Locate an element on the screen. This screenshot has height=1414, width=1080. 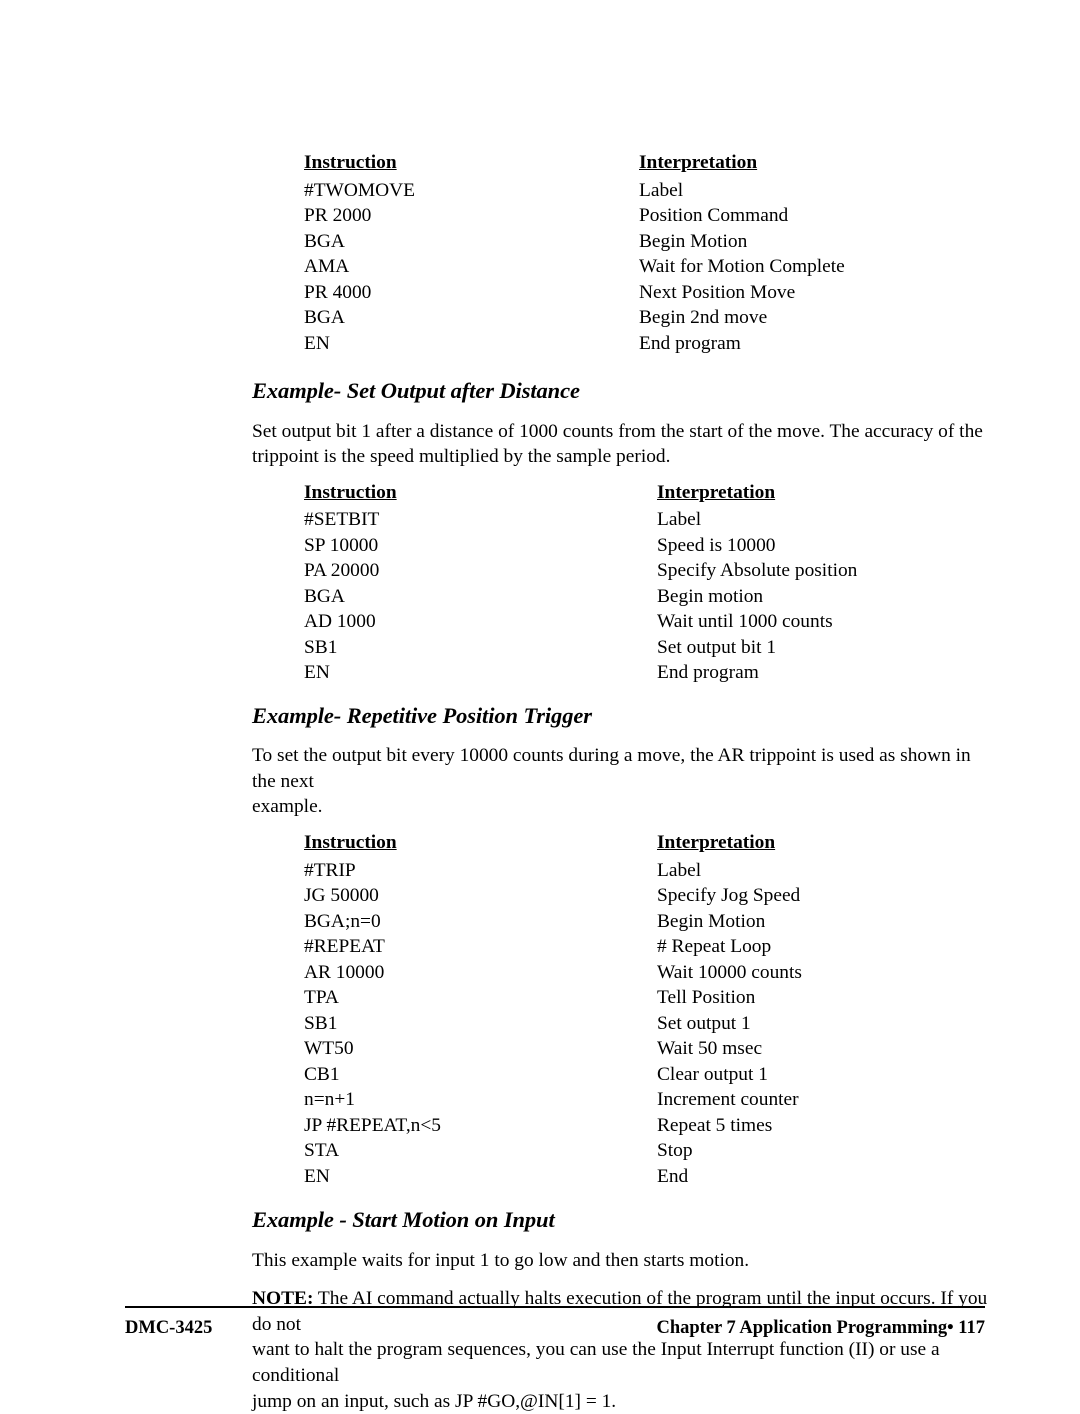
table-row: n=n+1 Increment counter is located at coordinates (659, 1100).